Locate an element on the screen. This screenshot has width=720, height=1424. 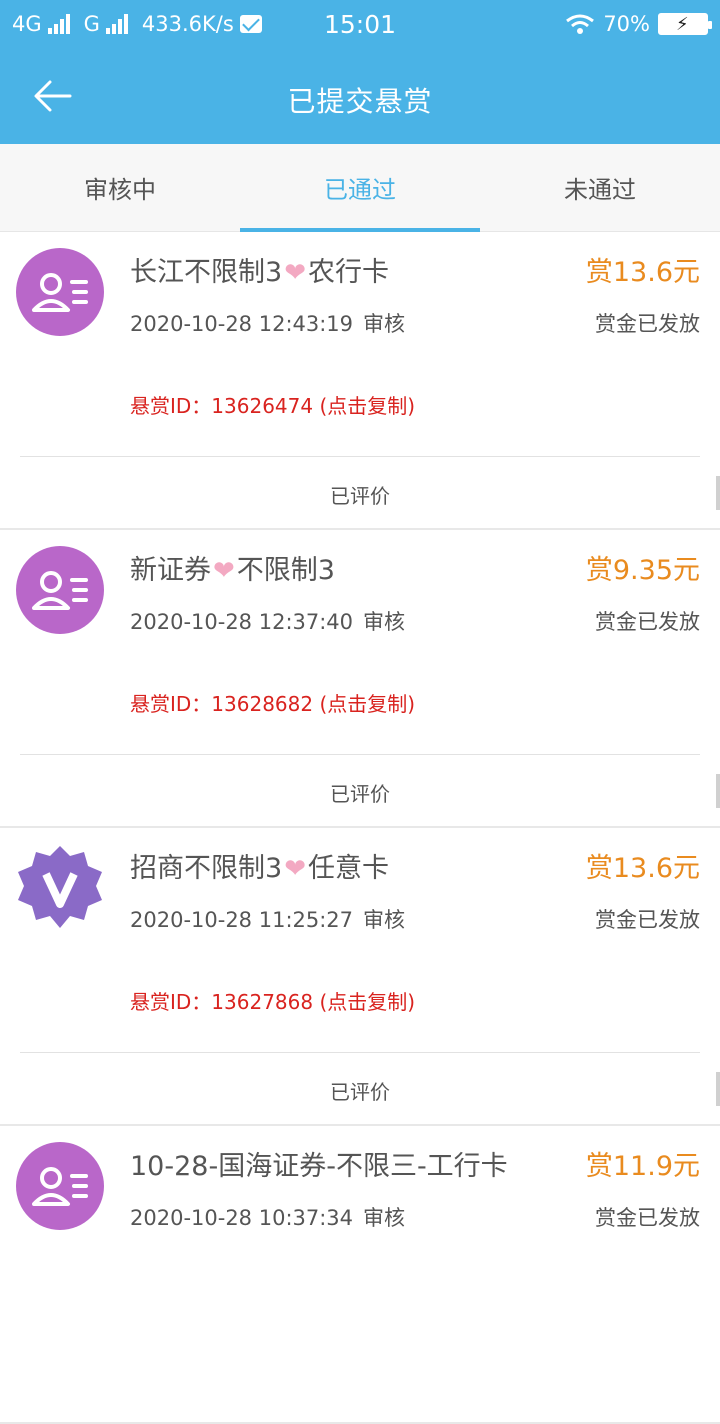
item-title: 长江不限制3❤农行卡 is located at coordinates (259, 269).